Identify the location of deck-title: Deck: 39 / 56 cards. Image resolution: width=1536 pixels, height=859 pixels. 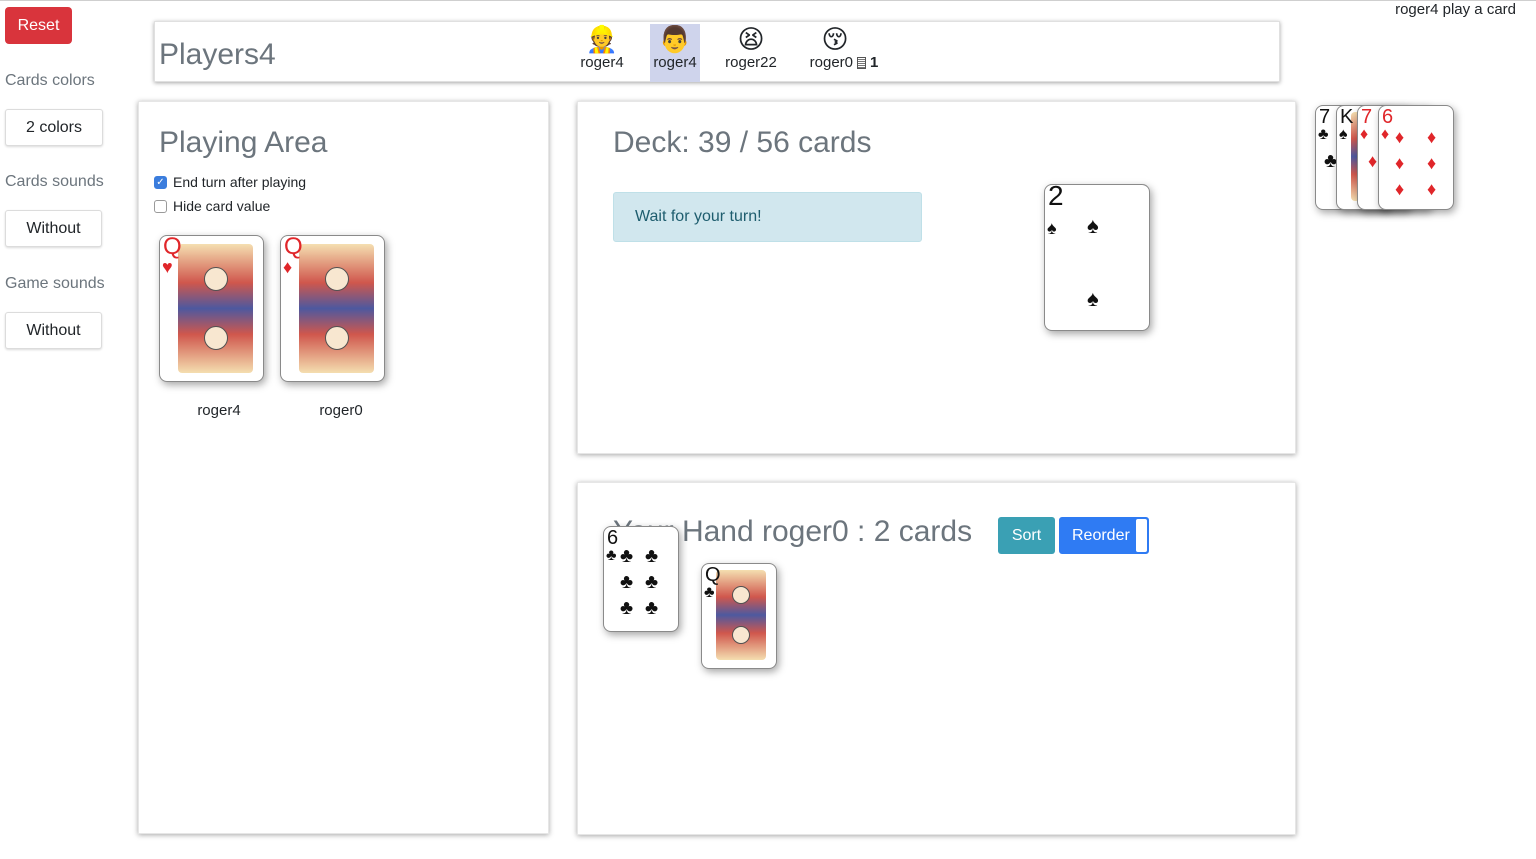
(742, 142).